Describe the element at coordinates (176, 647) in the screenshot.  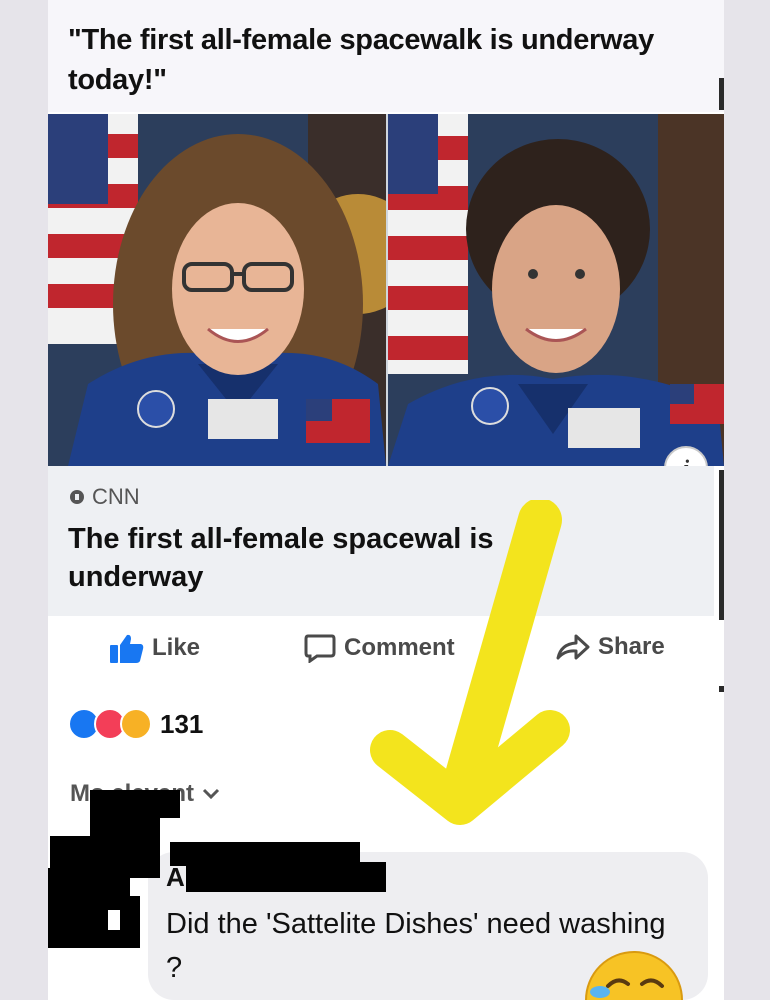
I see `like-label: Like` at that location.